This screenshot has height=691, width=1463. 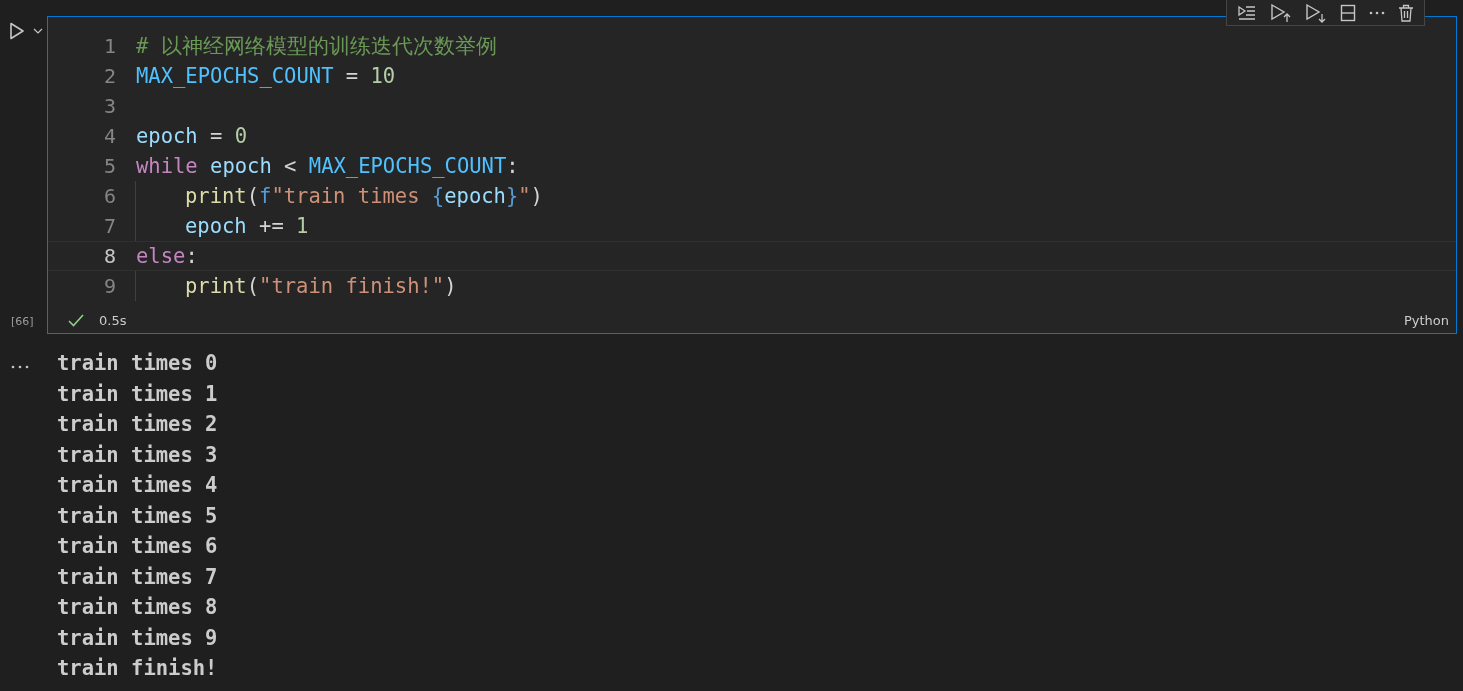 I want to click on run-icon, so click(x=17, y=31).